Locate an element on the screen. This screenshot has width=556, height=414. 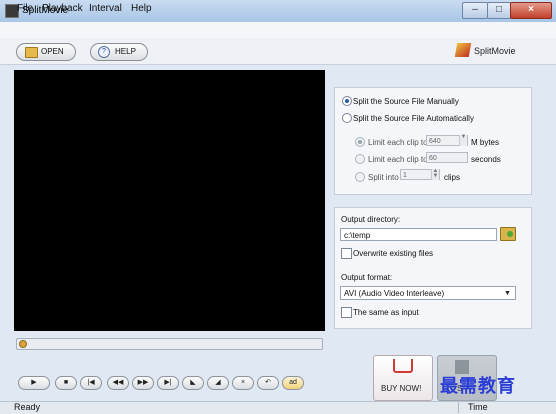
overwrite-label: Overwrite existing files is located at coordinates (393, 253).